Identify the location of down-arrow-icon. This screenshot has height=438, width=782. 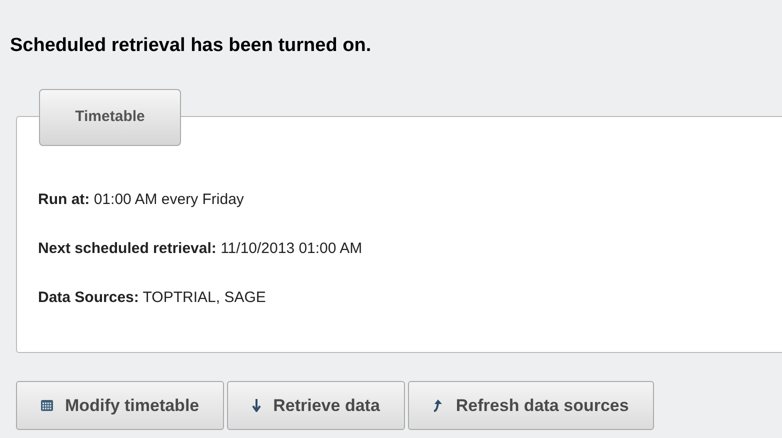
(257, 405).